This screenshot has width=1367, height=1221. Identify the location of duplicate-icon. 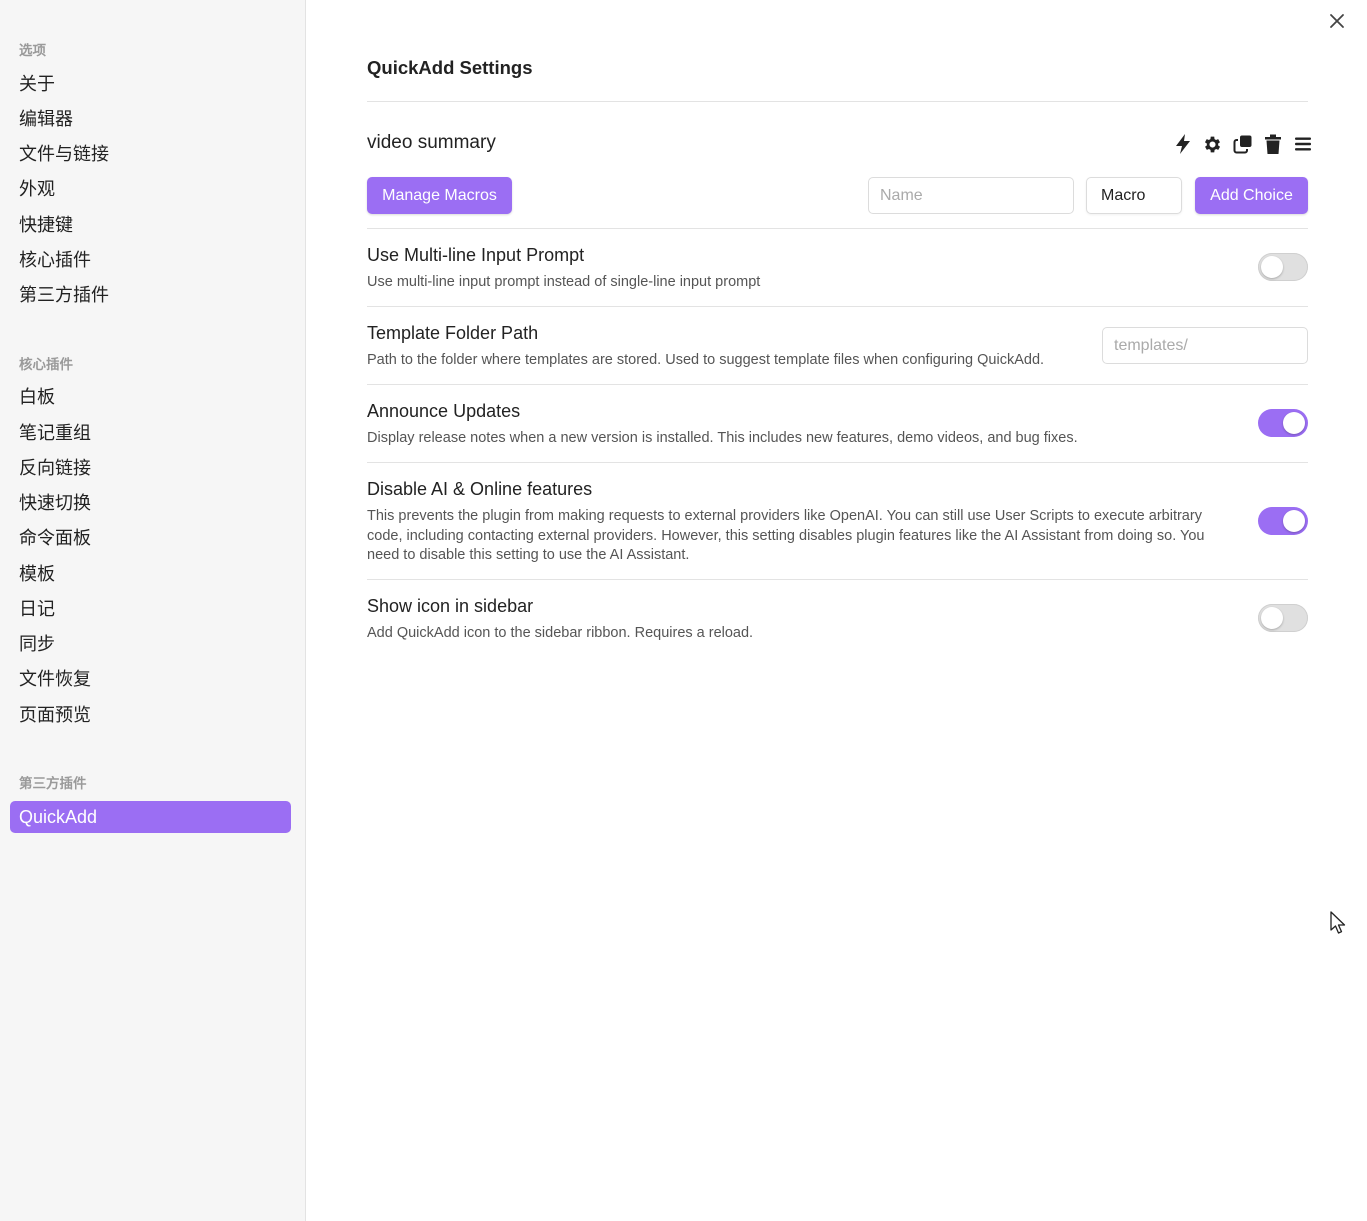
(1242, 144).